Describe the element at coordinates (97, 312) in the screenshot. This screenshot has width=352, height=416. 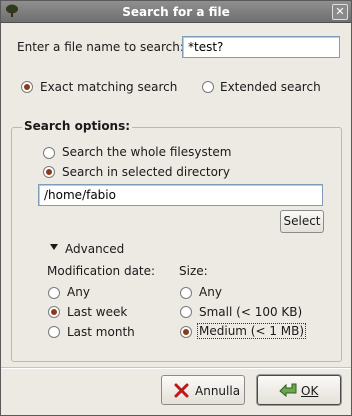
I see `mod-last-week-label: Last week` at that location.